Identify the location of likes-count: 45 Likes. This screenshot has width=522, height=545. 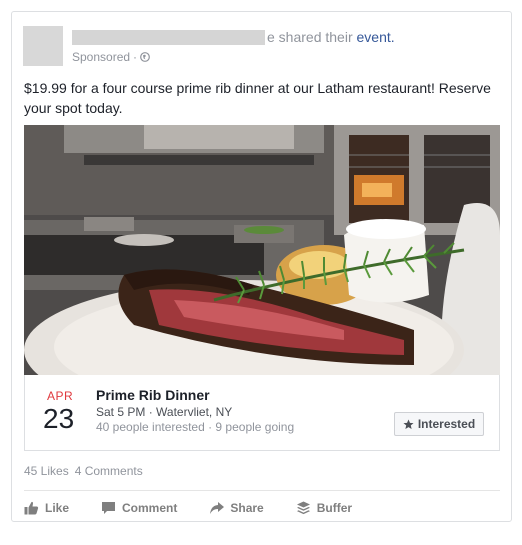
(46, 471).